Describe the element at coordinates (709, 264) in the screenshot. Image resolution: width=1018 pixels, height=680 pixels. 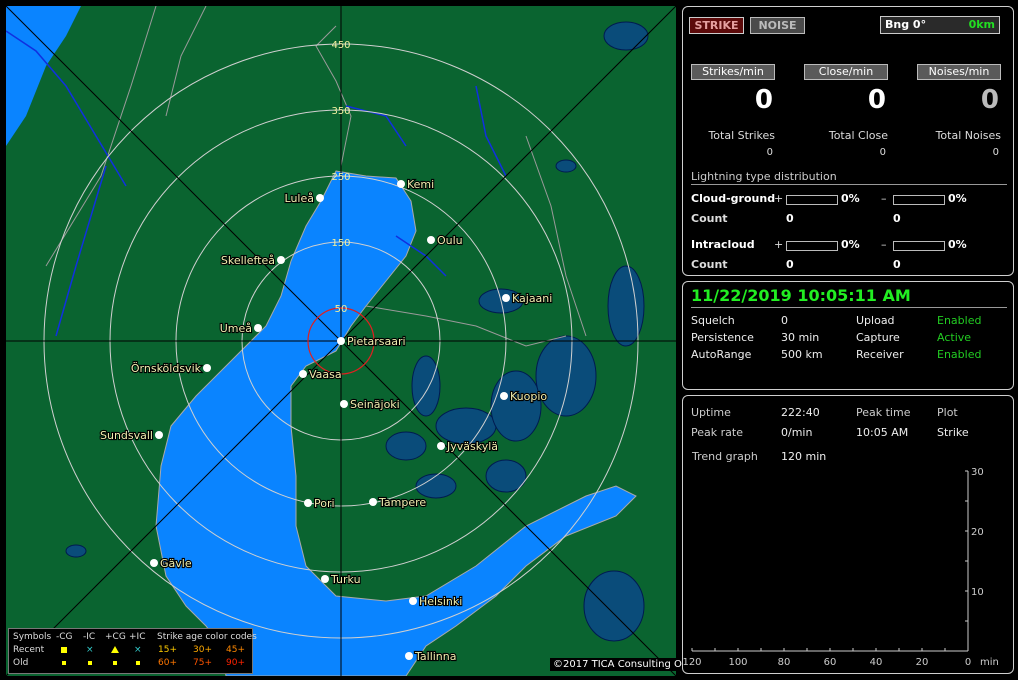
I see `ic-count-label: Count` at that location.